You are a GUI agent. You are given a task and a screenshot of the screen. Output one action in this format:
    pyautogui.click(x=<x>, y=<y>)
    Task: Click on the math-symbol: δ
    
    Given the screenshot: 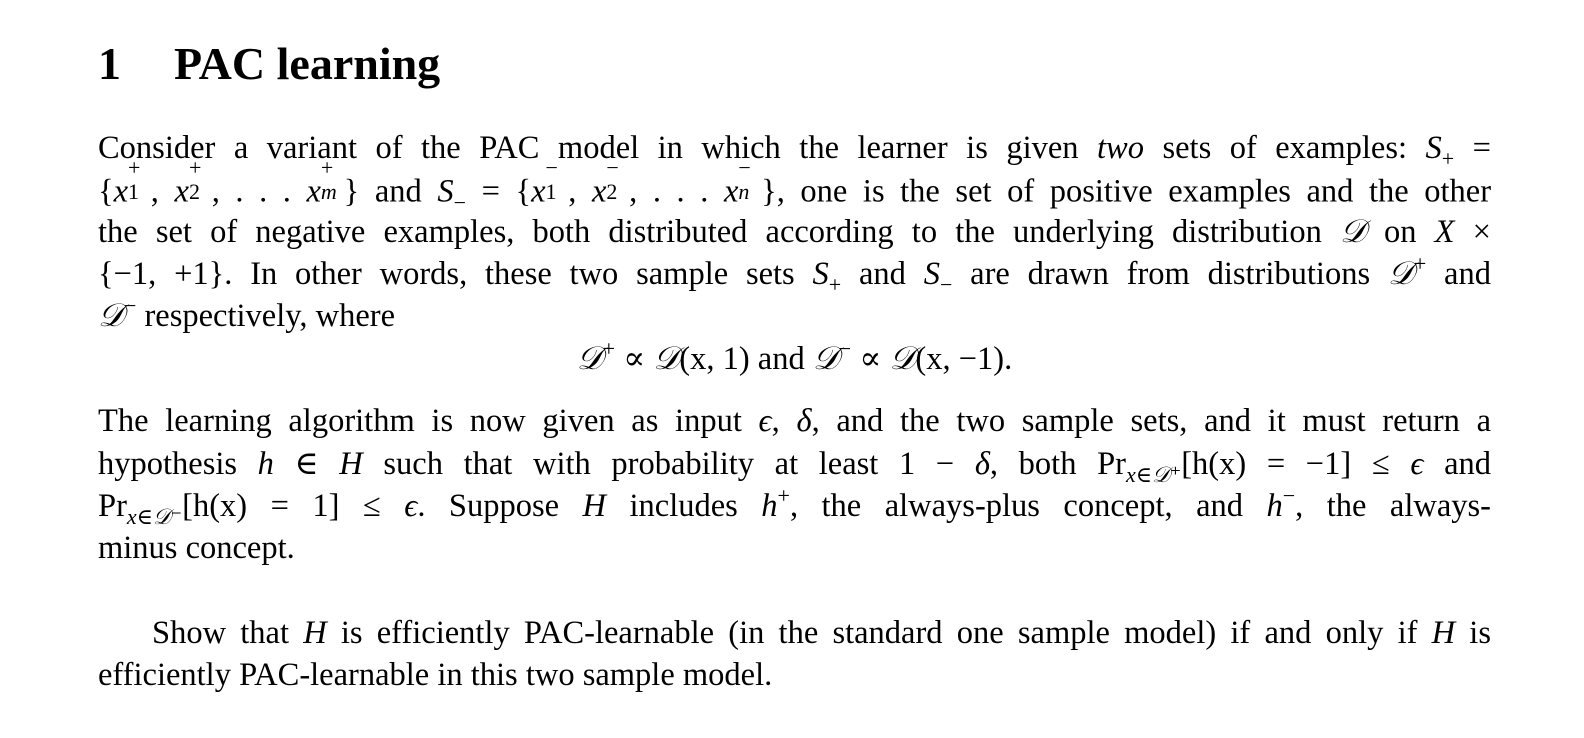 What is the action you would take?
    pyautogui.click(x=982, y=464)
    